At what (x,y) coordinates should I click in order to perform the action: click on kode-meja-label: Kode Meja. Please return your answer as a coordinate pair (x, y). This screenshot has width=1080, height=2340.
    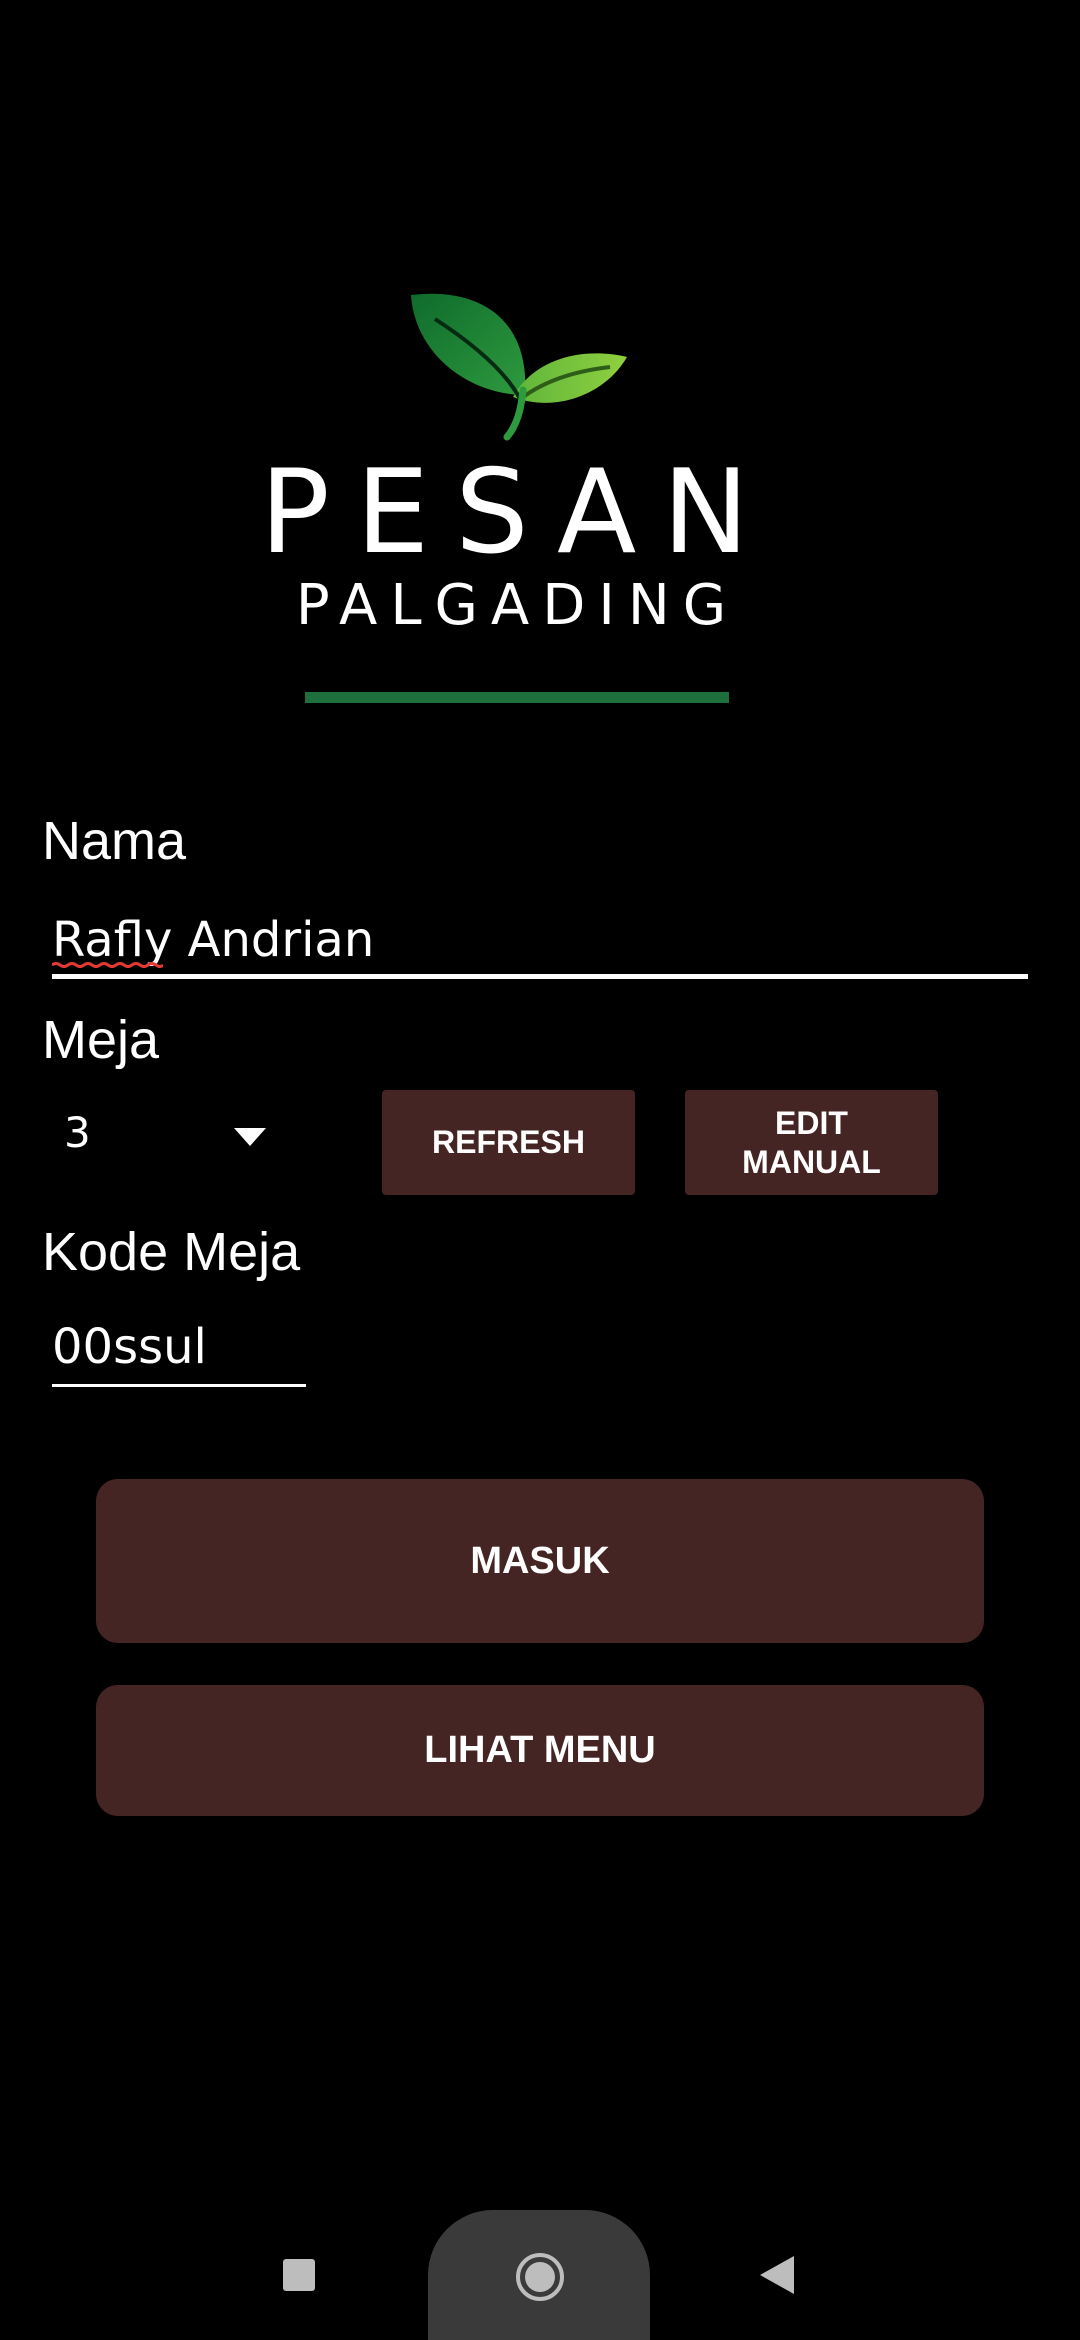
    Looking at the image, I should click on (171, 1252).